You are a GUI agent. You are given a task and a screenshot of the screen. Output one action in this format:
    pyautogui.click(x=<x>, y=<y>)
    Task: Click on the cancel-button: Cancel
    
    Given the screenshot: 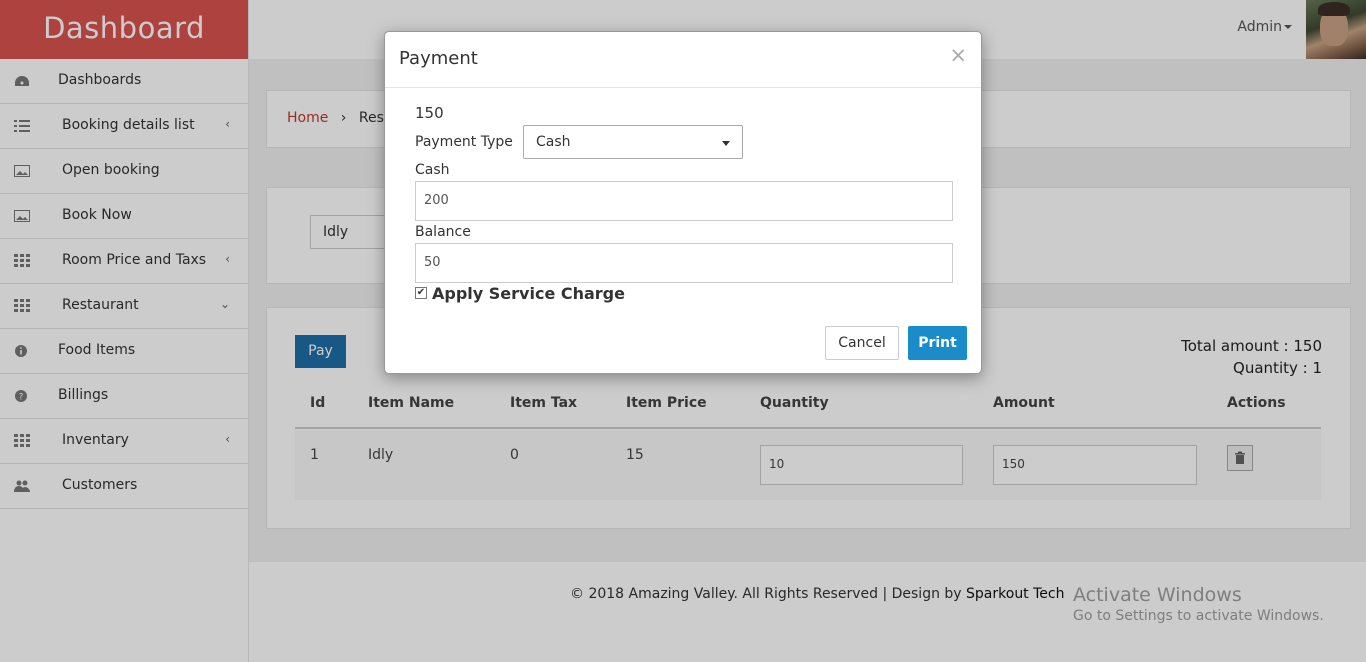 What is the action you would take?
    pyautogui.click(x=862, y=343)
    